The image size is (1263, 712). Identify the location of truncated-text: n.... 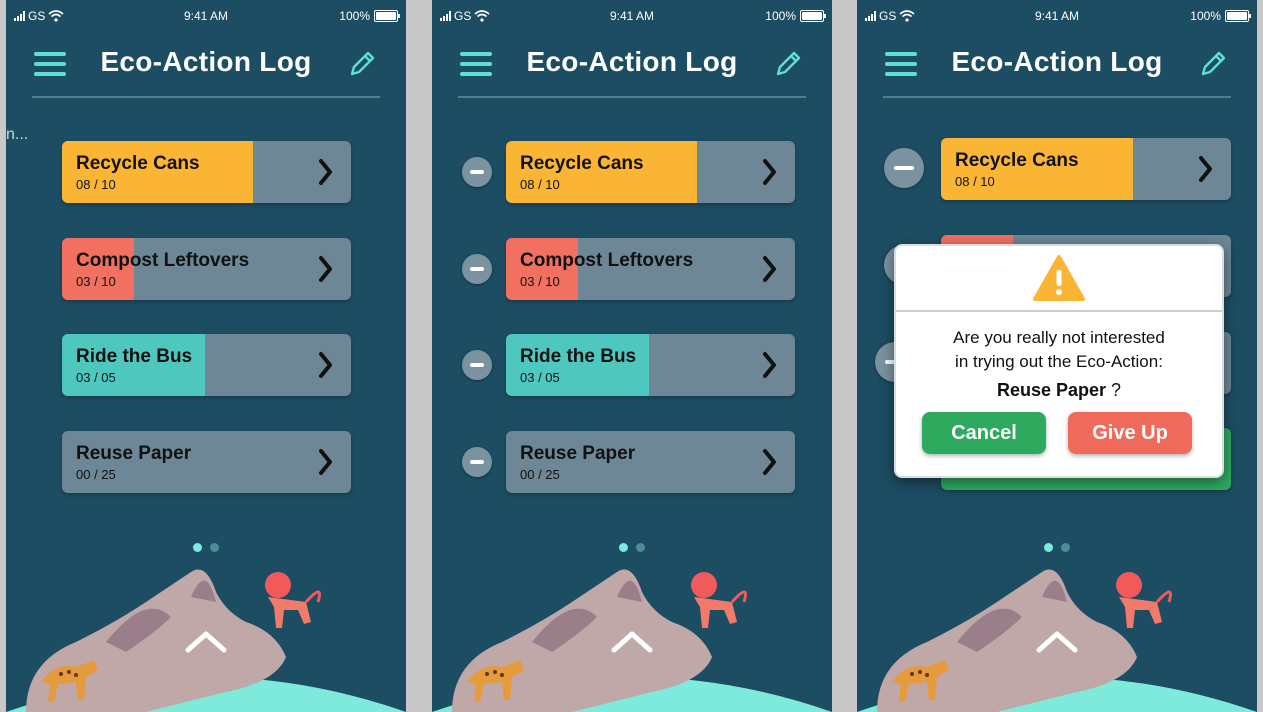
(17, 134).